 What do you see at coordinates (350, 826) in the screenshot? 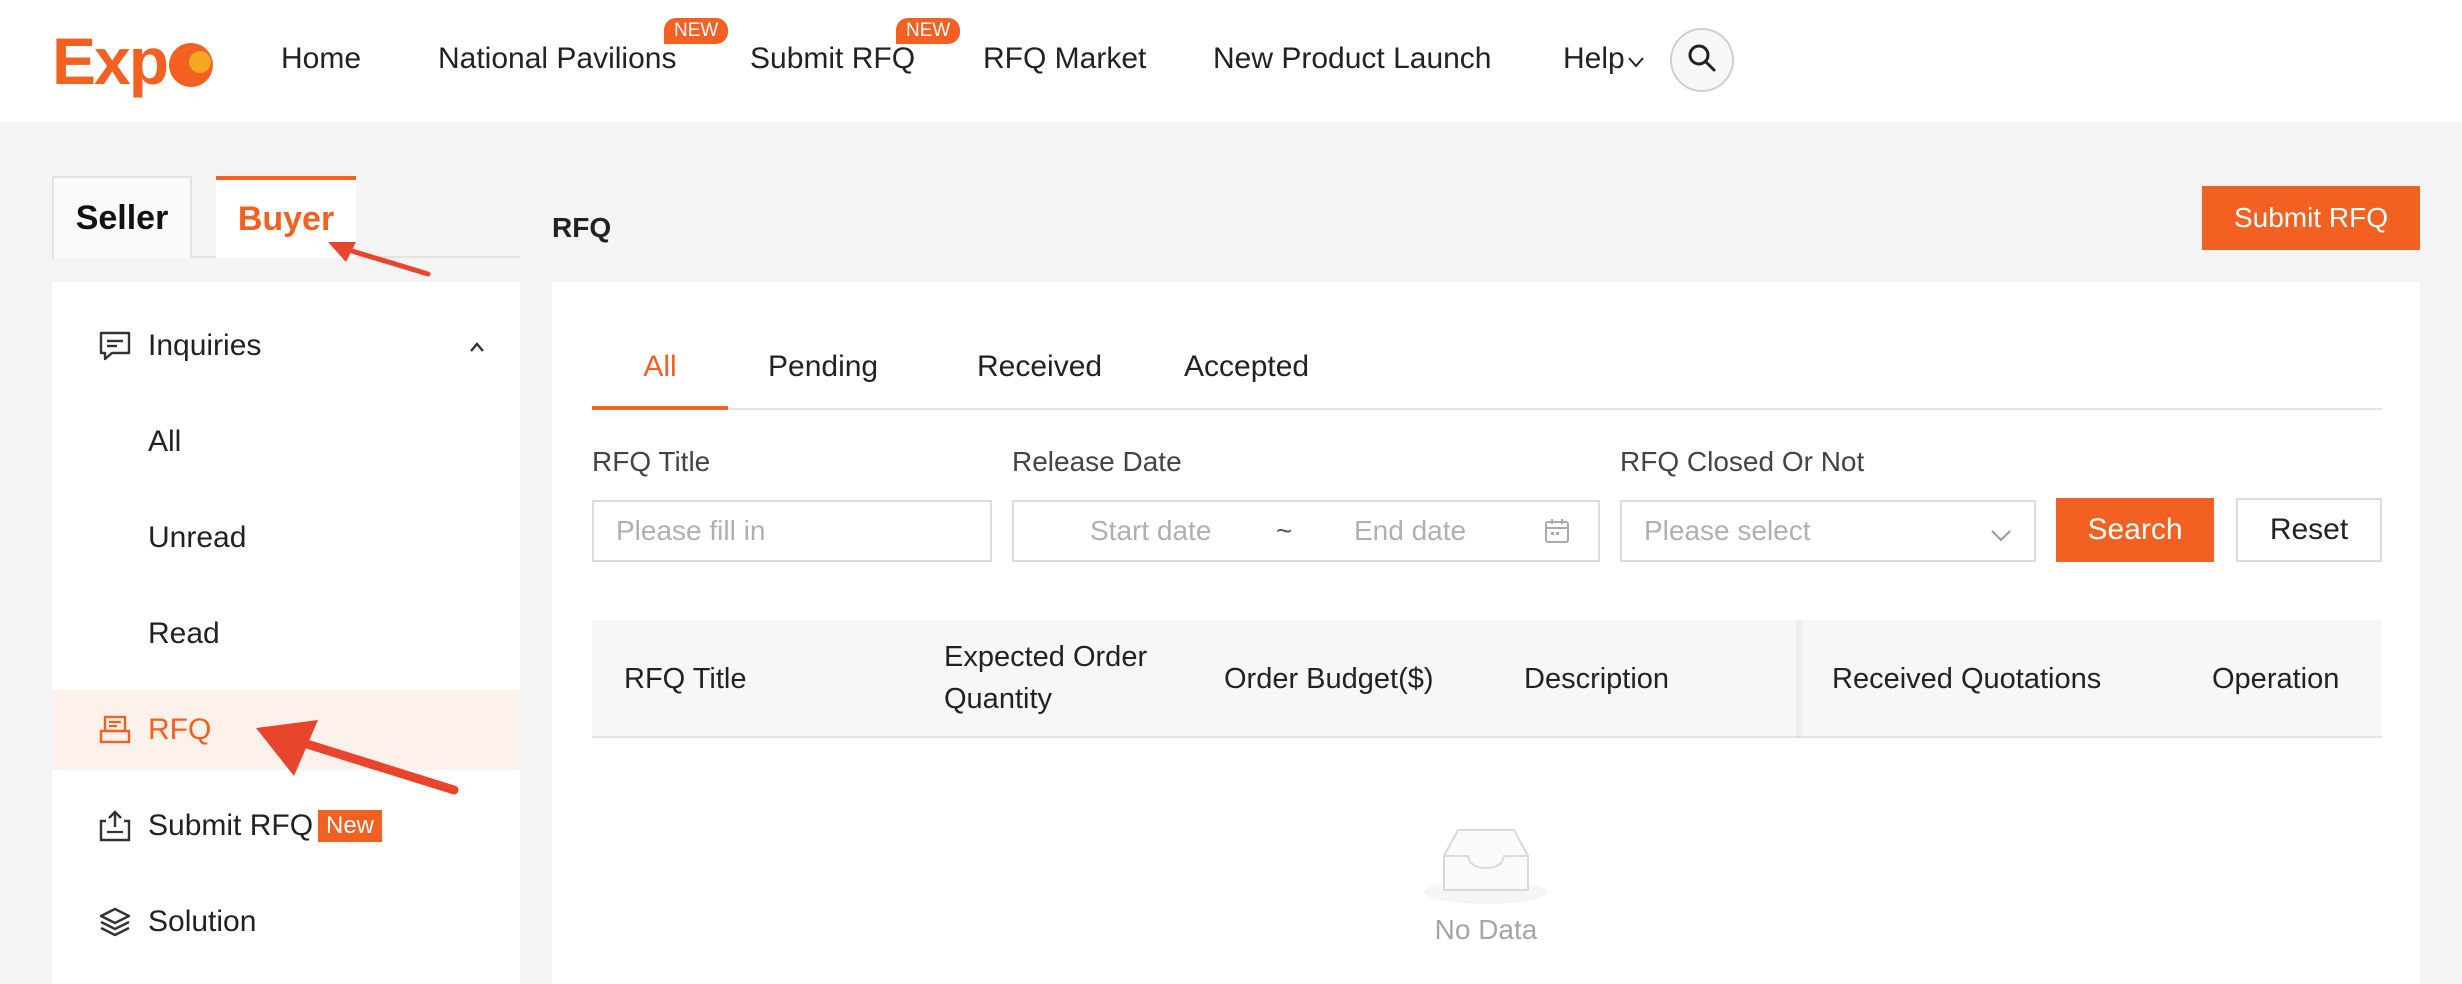
I see `sidebar-new-tag: New` at bounding box center [350, 826].